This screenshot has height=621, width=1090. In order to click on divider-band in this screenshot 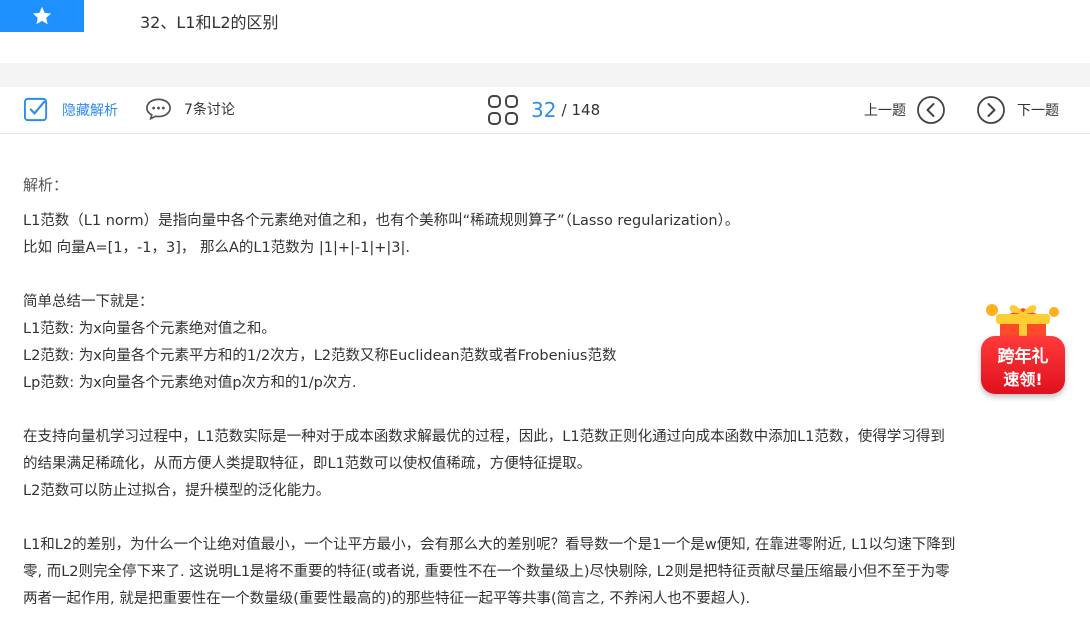, I will do `click(545, 75)`.